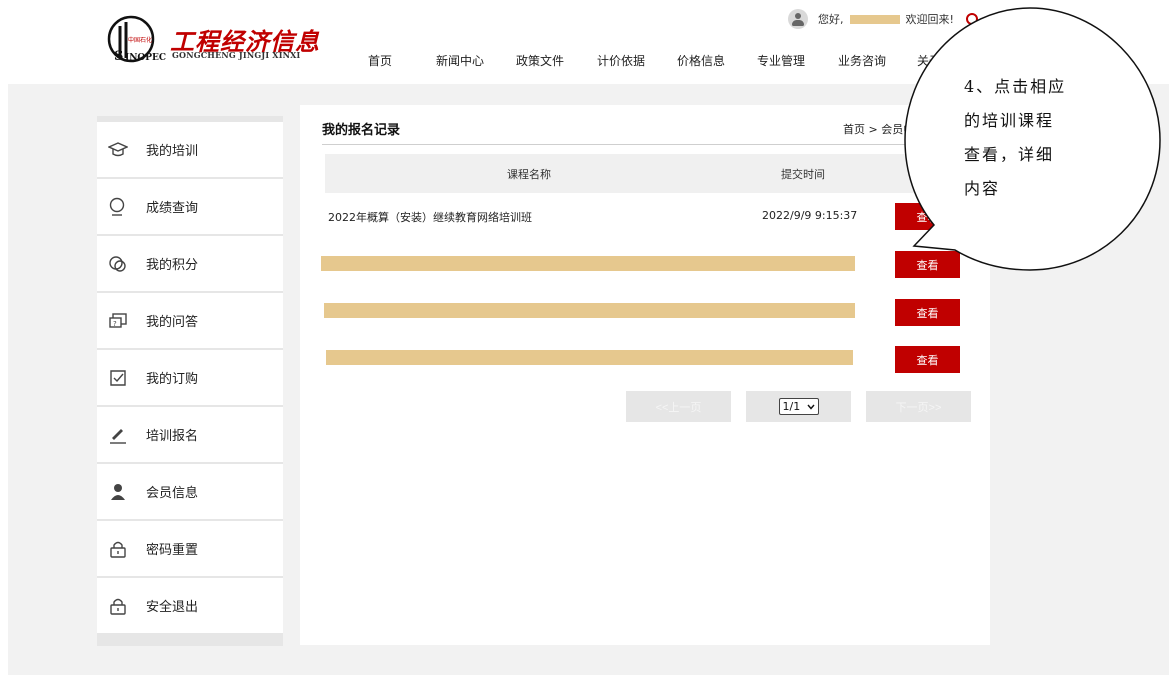 The height and width of the screenshot is (675, 1169). I want to click on sidebar-item-logout: 安全退出, so click(190, 605).